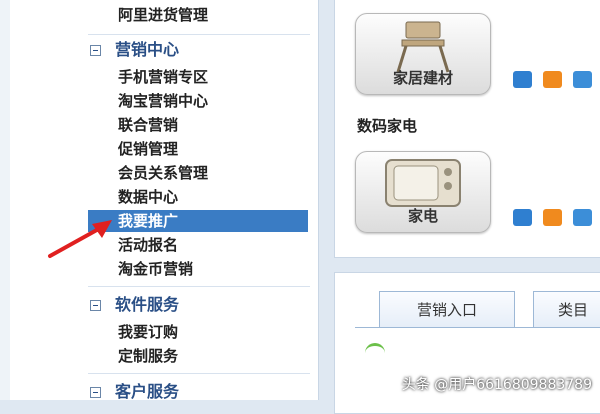 The width and height of the screenshot is (600, 414). What do you see at coordinates (147, 304) in the screenshot?
I see `section-title: 软件服务` at bounding box center [147, 304].